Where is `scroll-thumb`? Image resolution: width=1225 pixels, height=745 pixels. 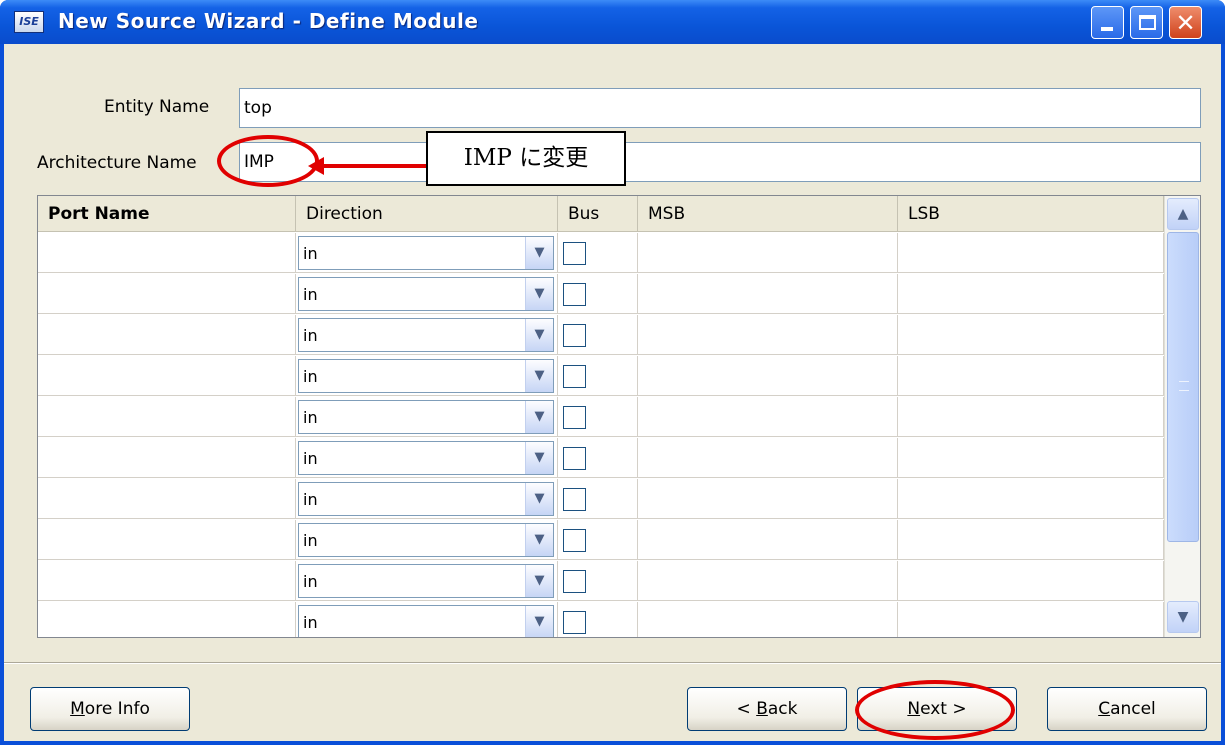 scroll-thumb is located at coordinates (1183, 387).